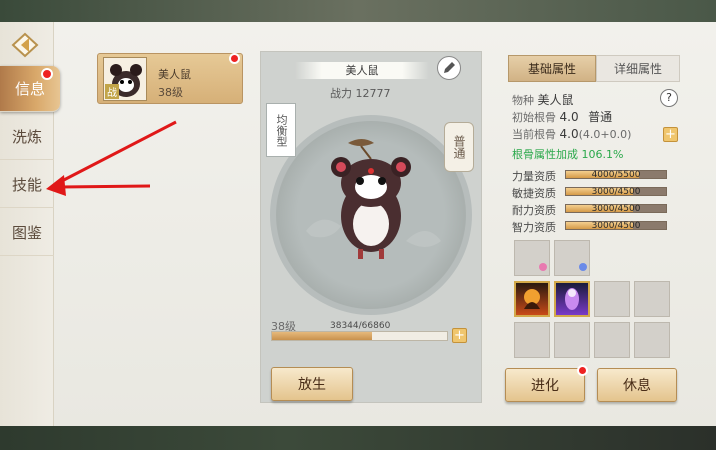 Image resolution: width=716 pixels, height=450 pixels. I want to click on current-root-label: 当前根骨, so click(534, 134).